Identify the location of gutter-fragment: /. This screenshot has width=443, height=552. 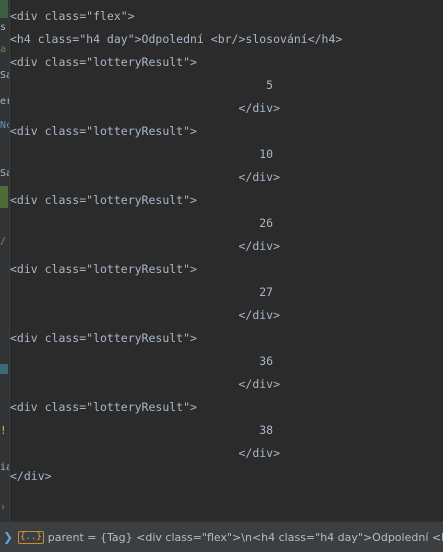
(3, 241).